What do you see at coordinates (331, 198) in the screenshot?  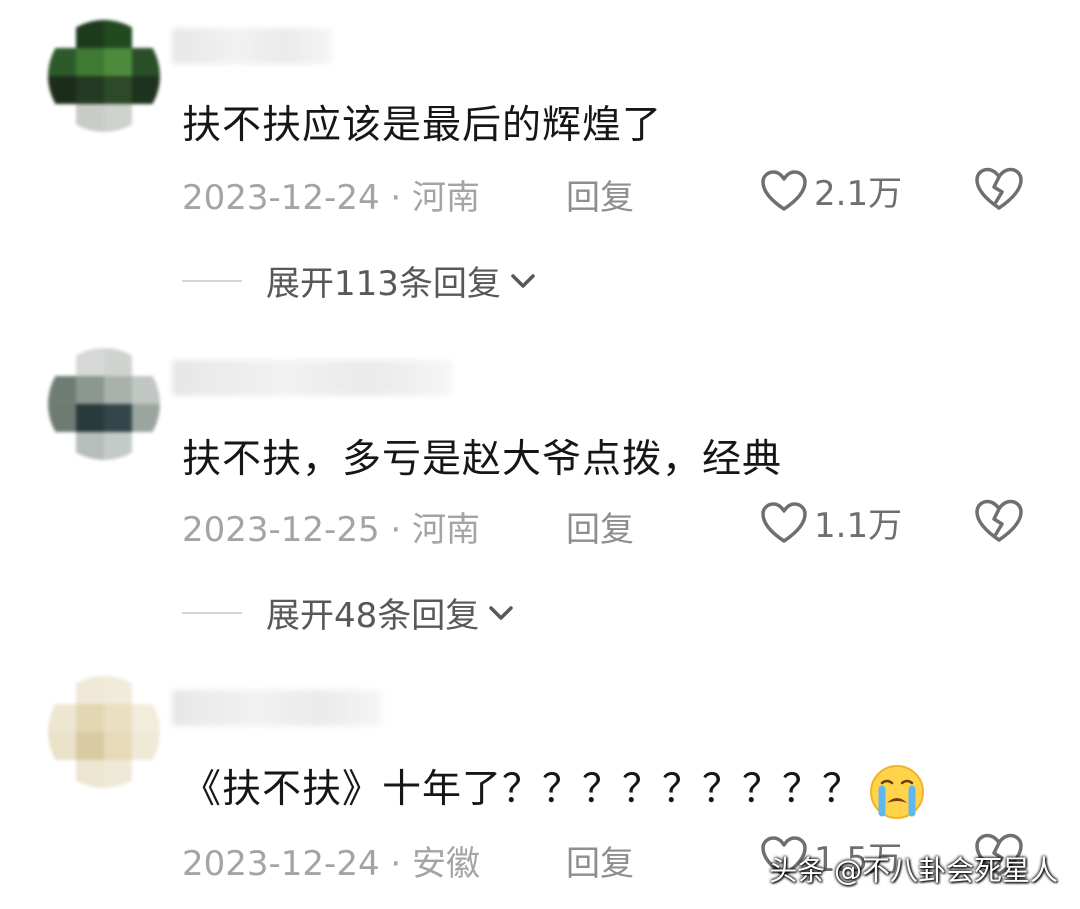 I see `comment-meta: 2023-12-24 · 河南` at bounding box center [331, 198].